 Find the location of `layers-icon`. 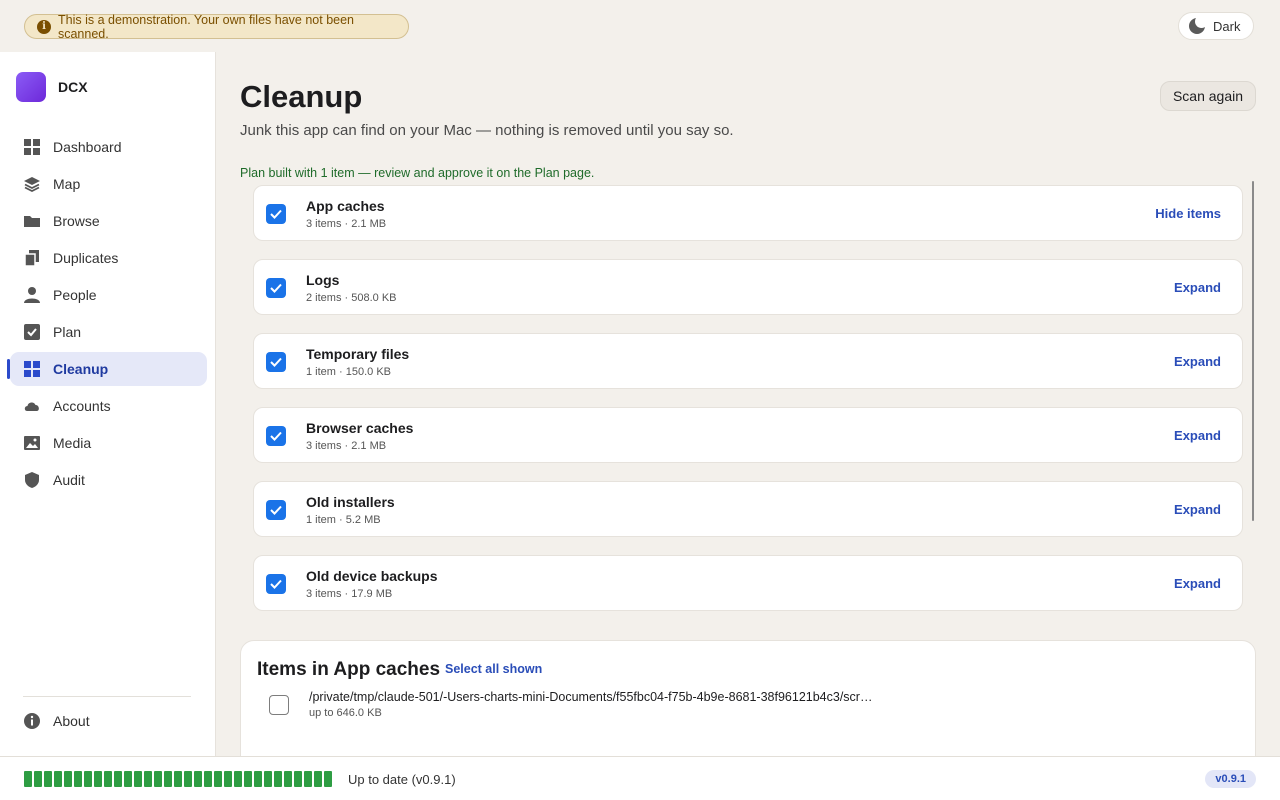

layers-icon is located at coordinates (32, 184).